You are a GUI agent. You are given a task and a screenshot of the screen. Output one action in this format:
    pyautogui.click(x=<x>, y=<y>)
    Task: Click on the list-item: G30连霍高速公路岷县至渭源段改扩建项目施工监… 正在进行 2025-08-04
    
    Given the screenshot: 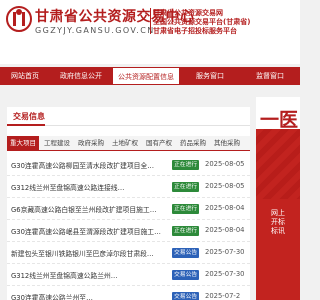 What is the action you would take?
    pyautogui.click(x=128, y=231)
    